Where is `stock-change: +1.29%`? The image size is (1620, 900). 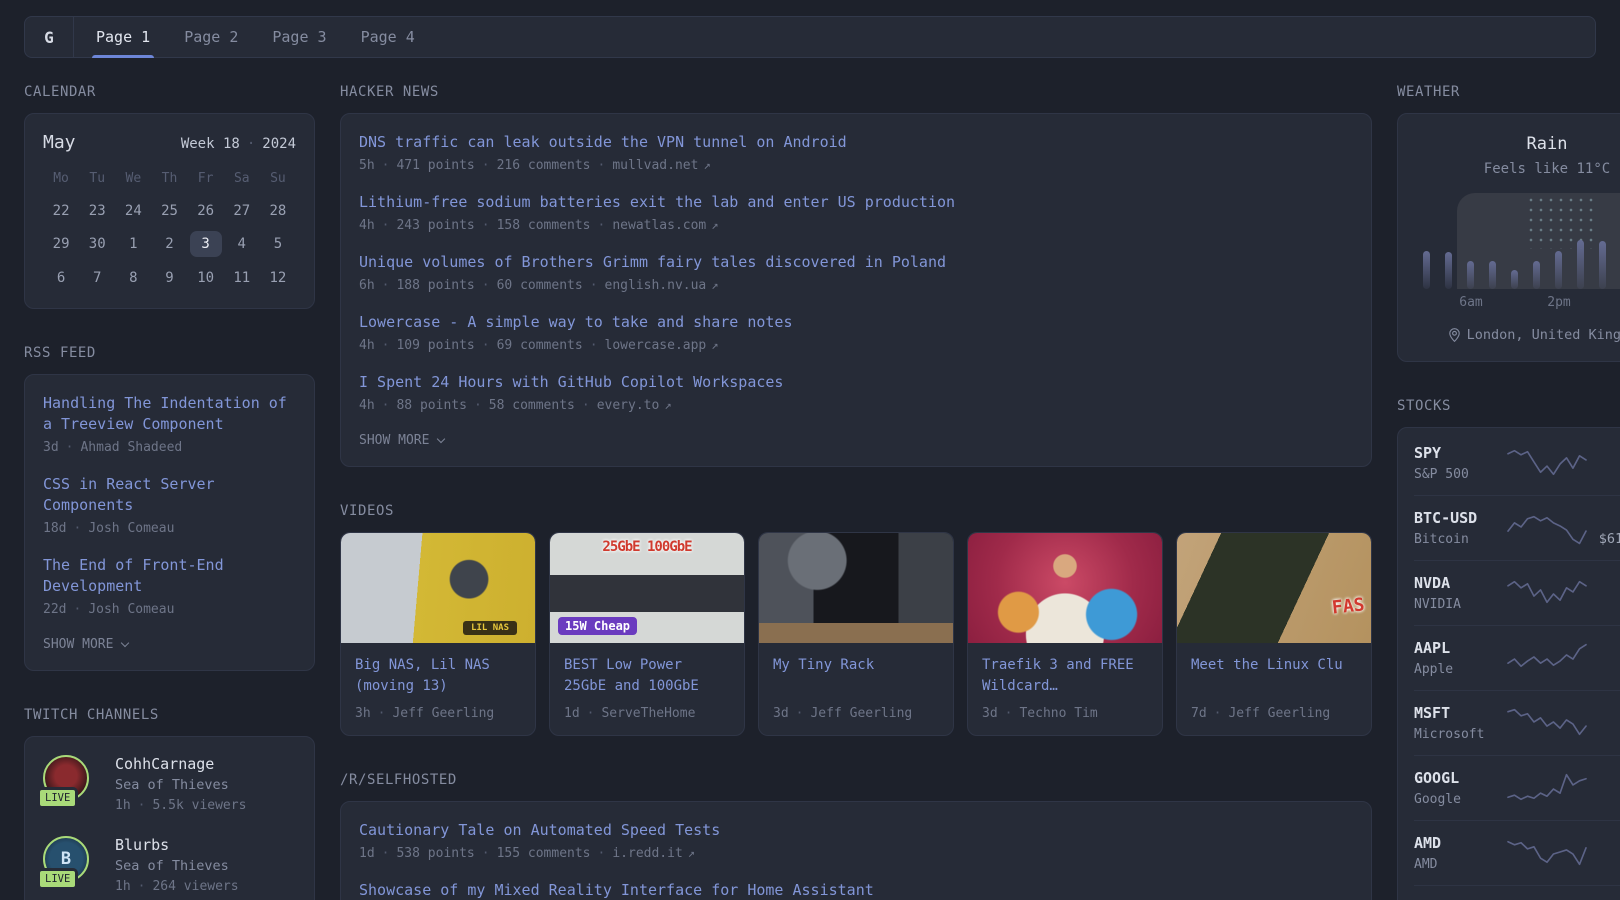
stock-change: +1.29% is located at coordinates (1603, 453).